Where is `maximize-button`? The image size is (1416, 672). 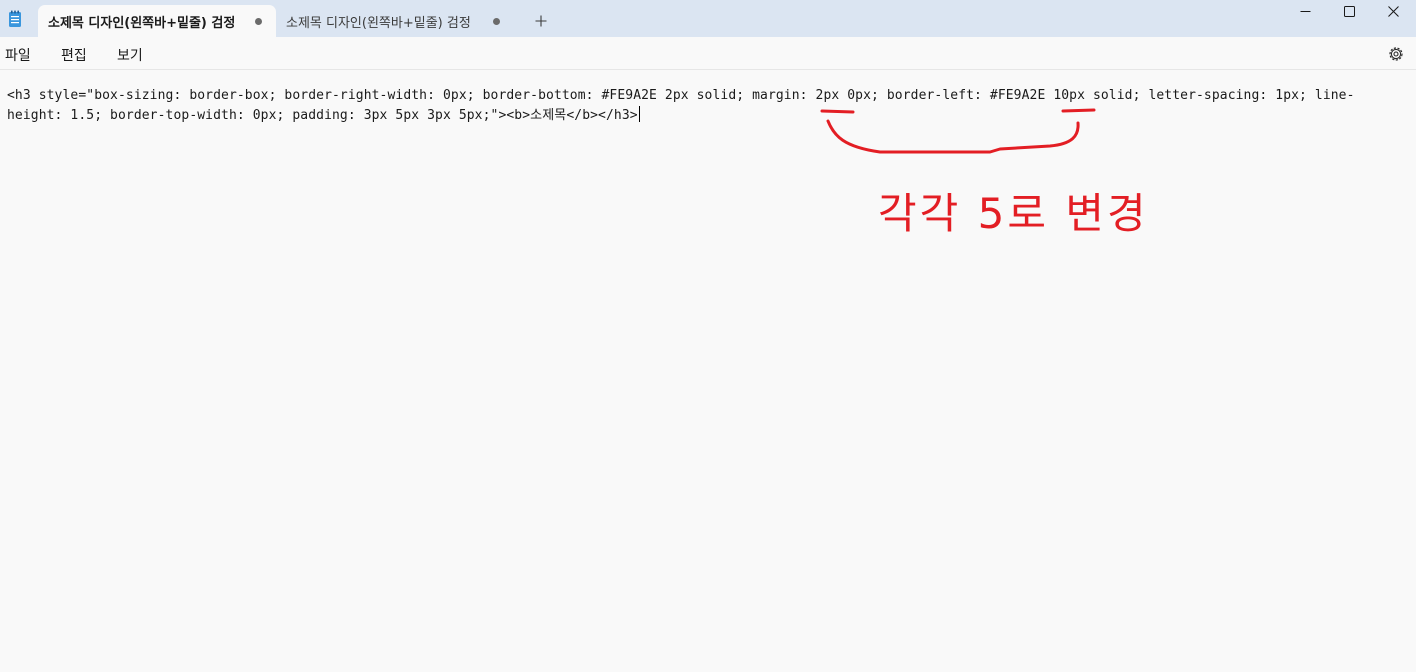 maximize-button is located at coordinates (1349, 11).